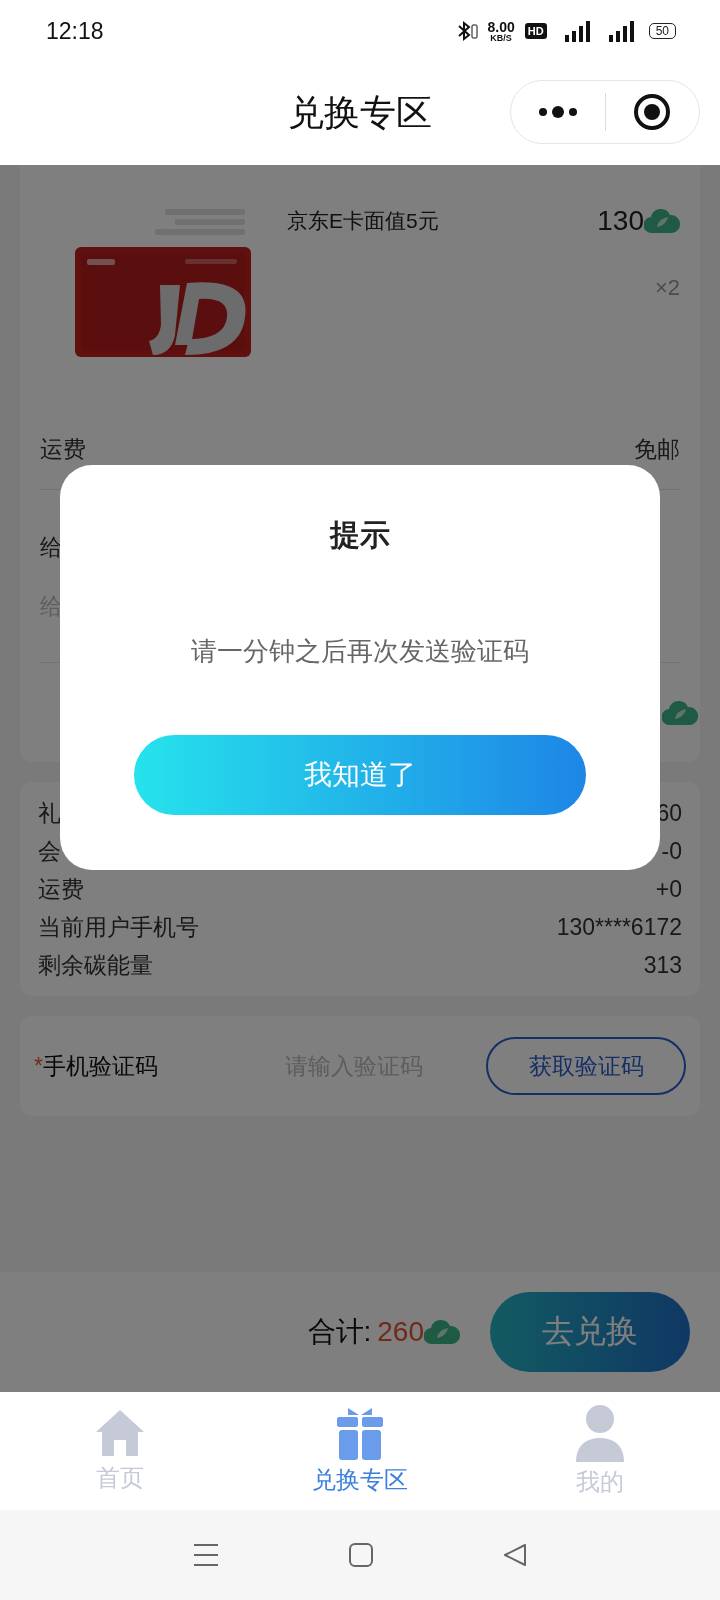 The width and height of the screenshot is (720, 1600). What do you see at coordinates (49, 851) in the screenshot?
I see `summary-label: 会` at bounding box center [49, 851].